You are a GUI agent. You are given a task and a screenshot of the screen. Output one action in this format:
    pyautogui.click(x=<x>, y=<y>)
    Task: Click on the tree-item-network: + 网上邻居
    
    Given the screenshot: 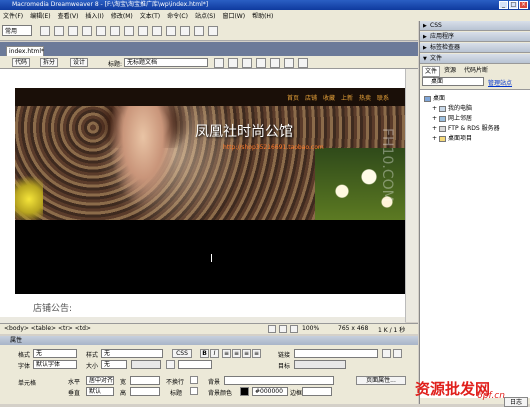 What is the action you would take?
    pyautogui.click(x=452, y=117)
    